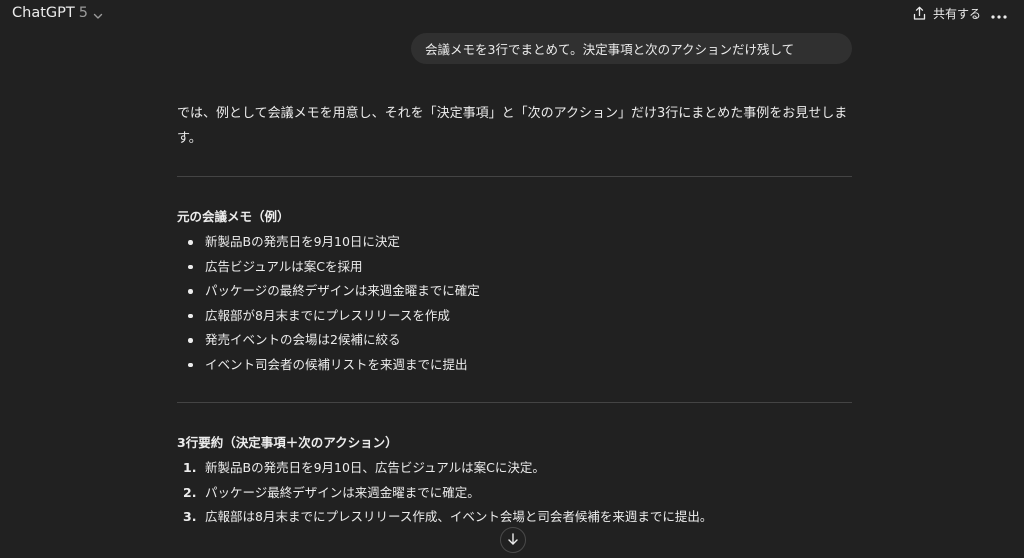 The width and height of the screenshot is (1024, 558). I want to click on share-button: 共有する, so click(946, 13).